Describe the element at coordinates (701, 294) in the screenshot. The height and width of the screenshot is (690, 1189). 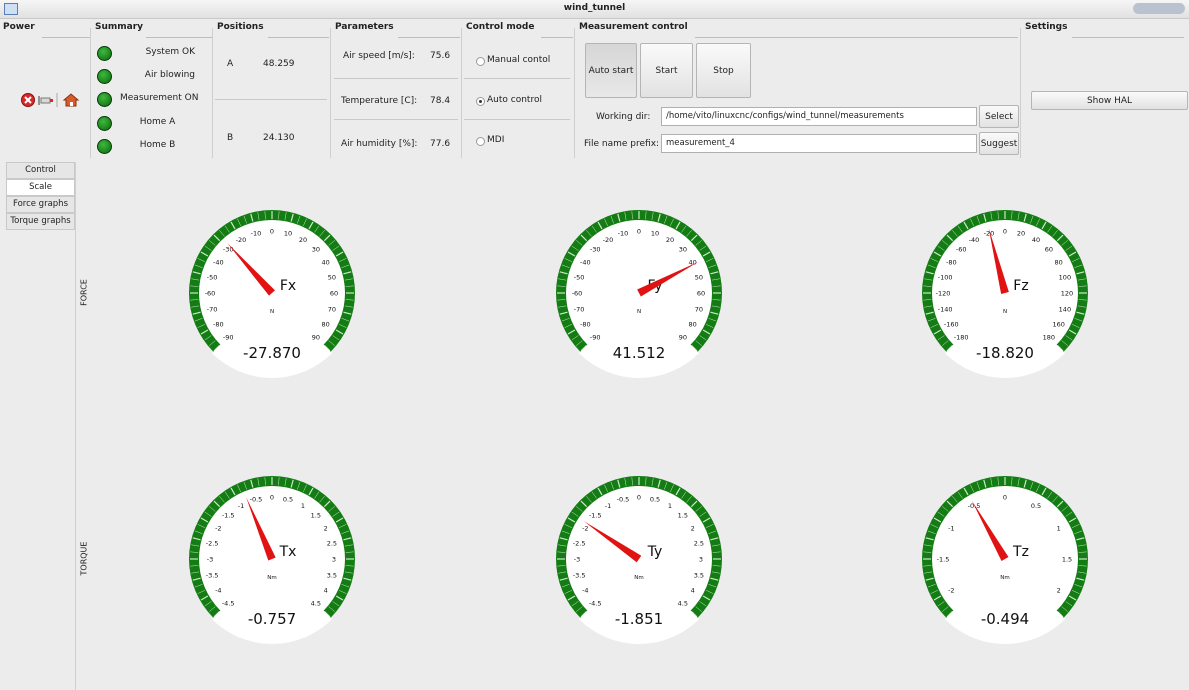
I see `fy-gauge-tick-label: 60` at that location.